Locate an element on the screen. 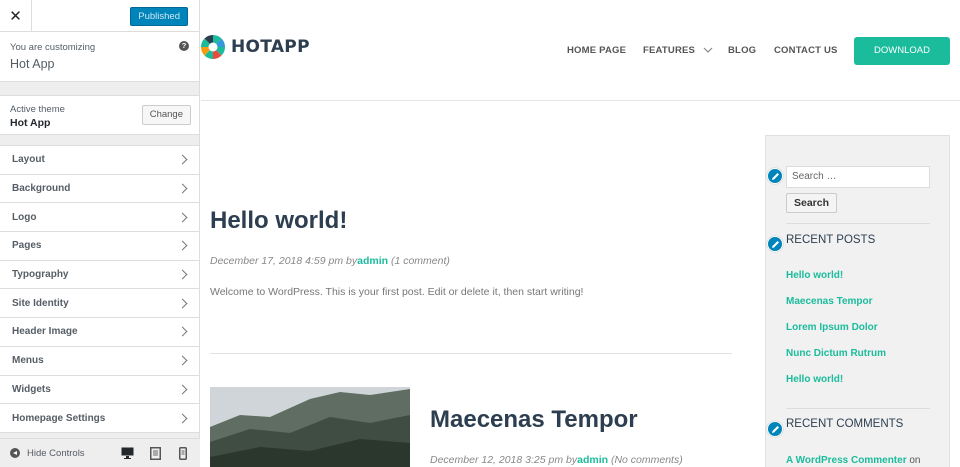  section-menus: Menus is located at coordinates (99, 361).